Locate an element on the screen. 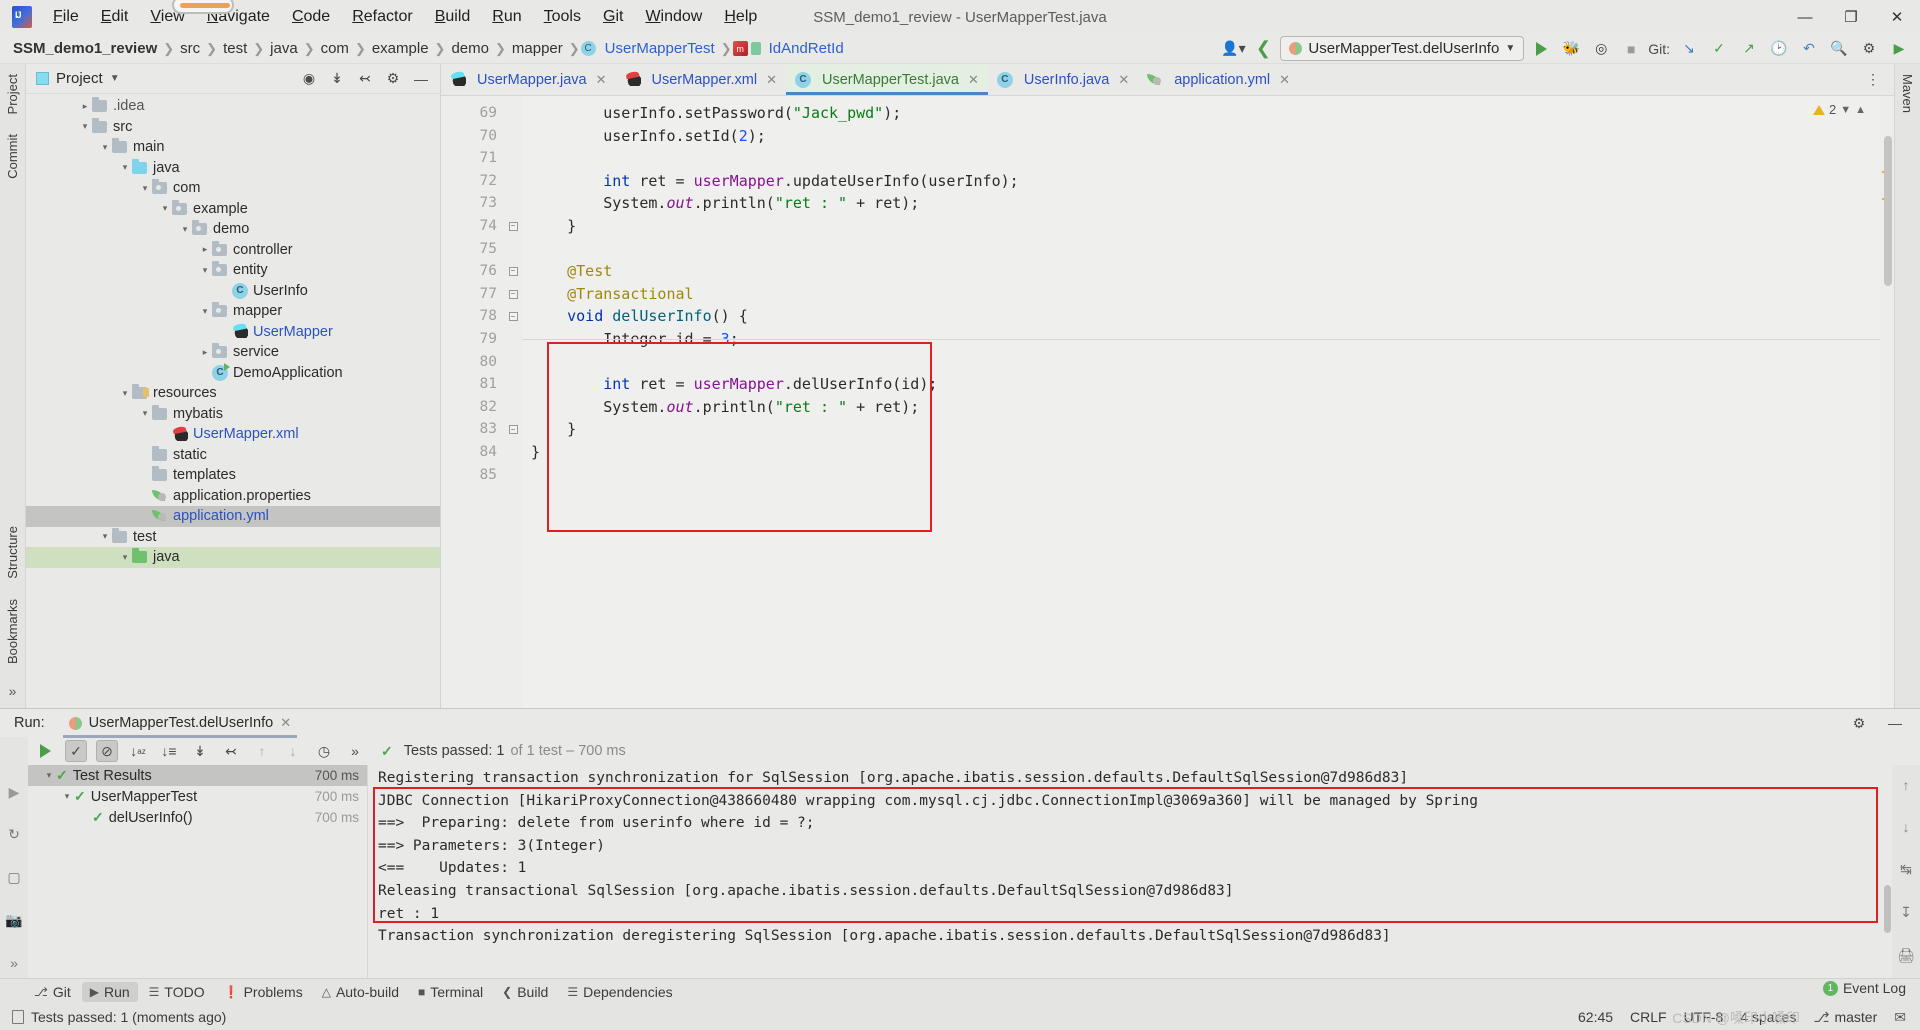 This screenshot has height=1030, width=1920. editor-tab-usermapper-xml: UserMapper.xml ✕ is located at coordinates (701, 79).